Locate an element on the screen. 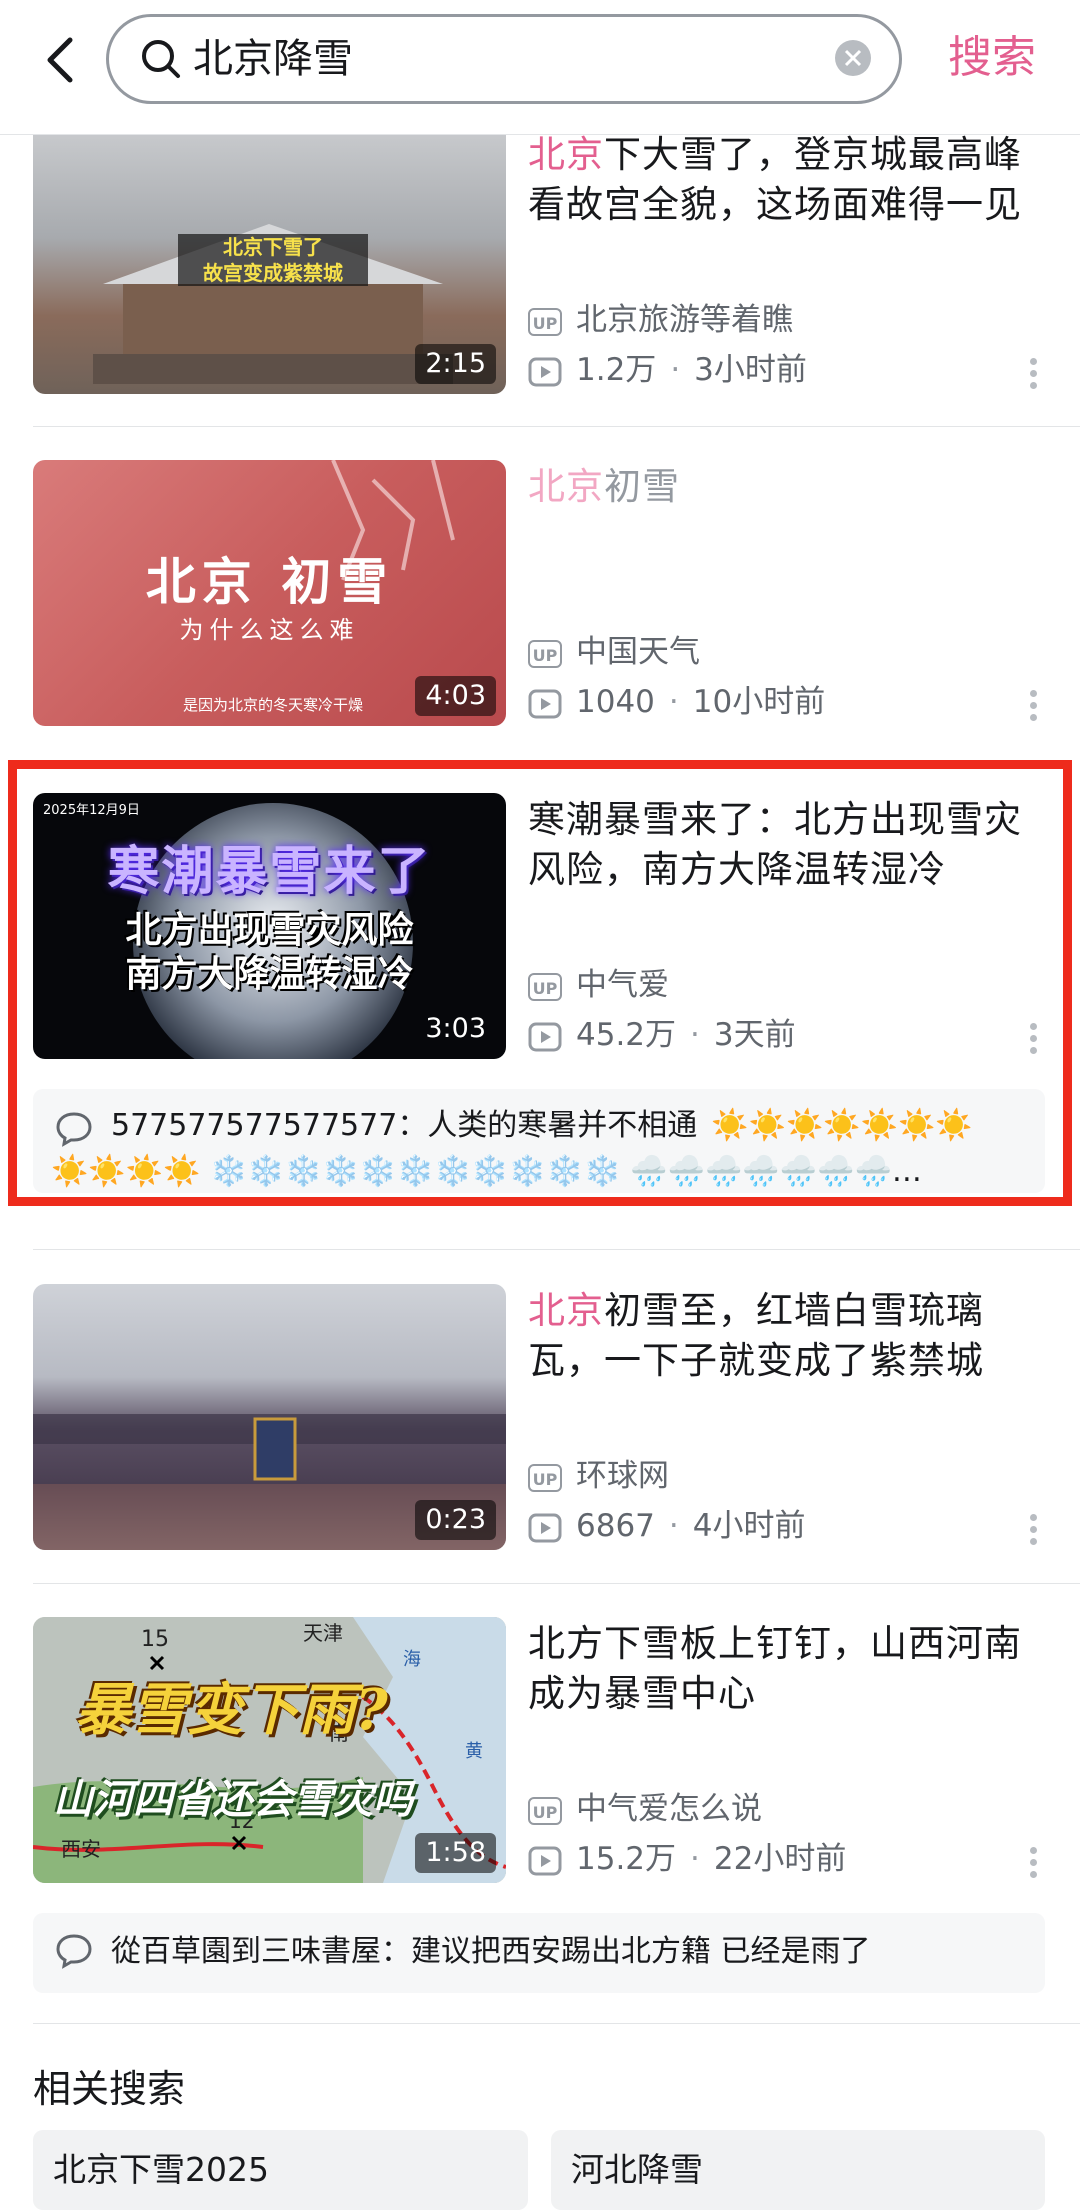  uploader-name: 北京旅游等着瞧 is located at coordinates (684, 320).